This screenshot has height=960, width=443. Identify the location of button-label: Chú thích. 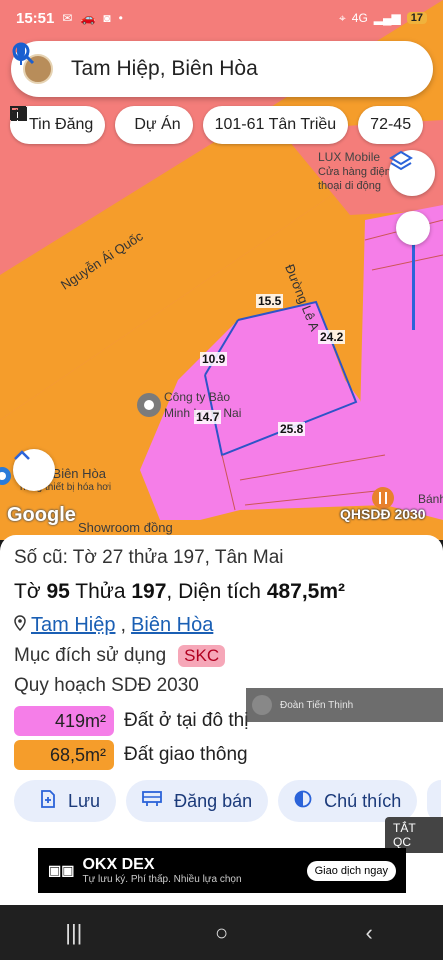
(363, 800).